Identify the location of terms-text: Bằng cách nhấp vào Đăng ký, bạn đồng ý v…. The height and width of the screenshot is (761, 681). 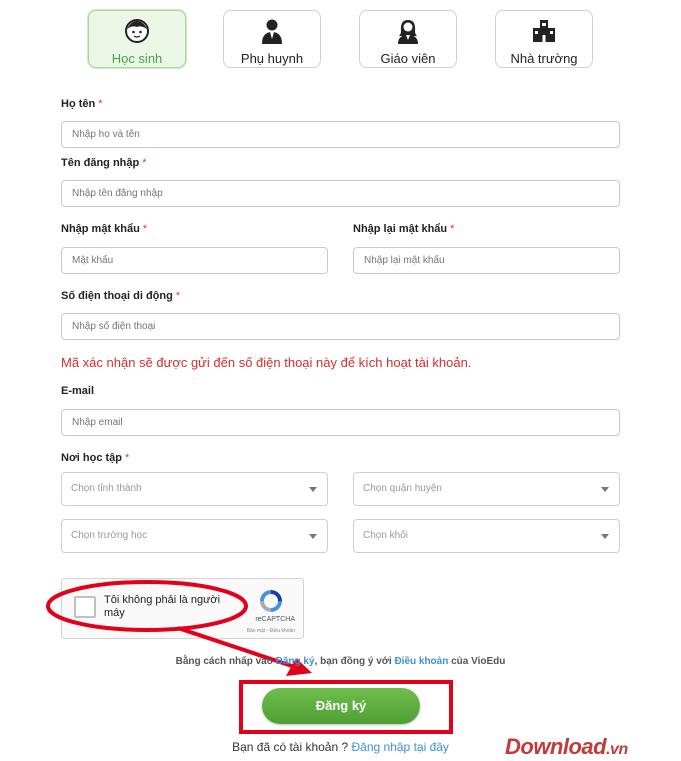
(340, 661).